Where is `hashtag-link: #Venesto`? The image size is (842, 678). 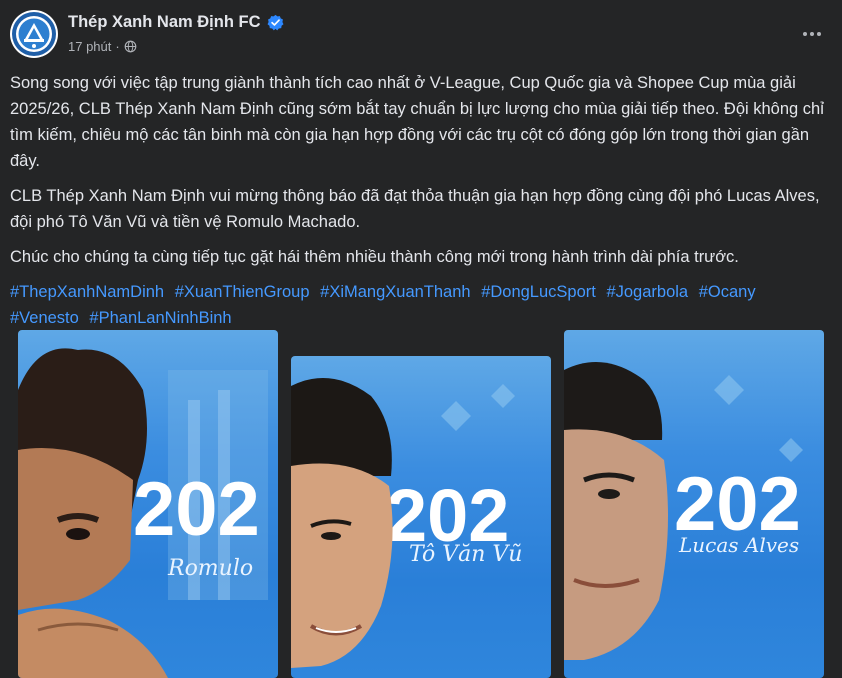 hashtag-link: #Venesto is located at coordinates (44, 318).